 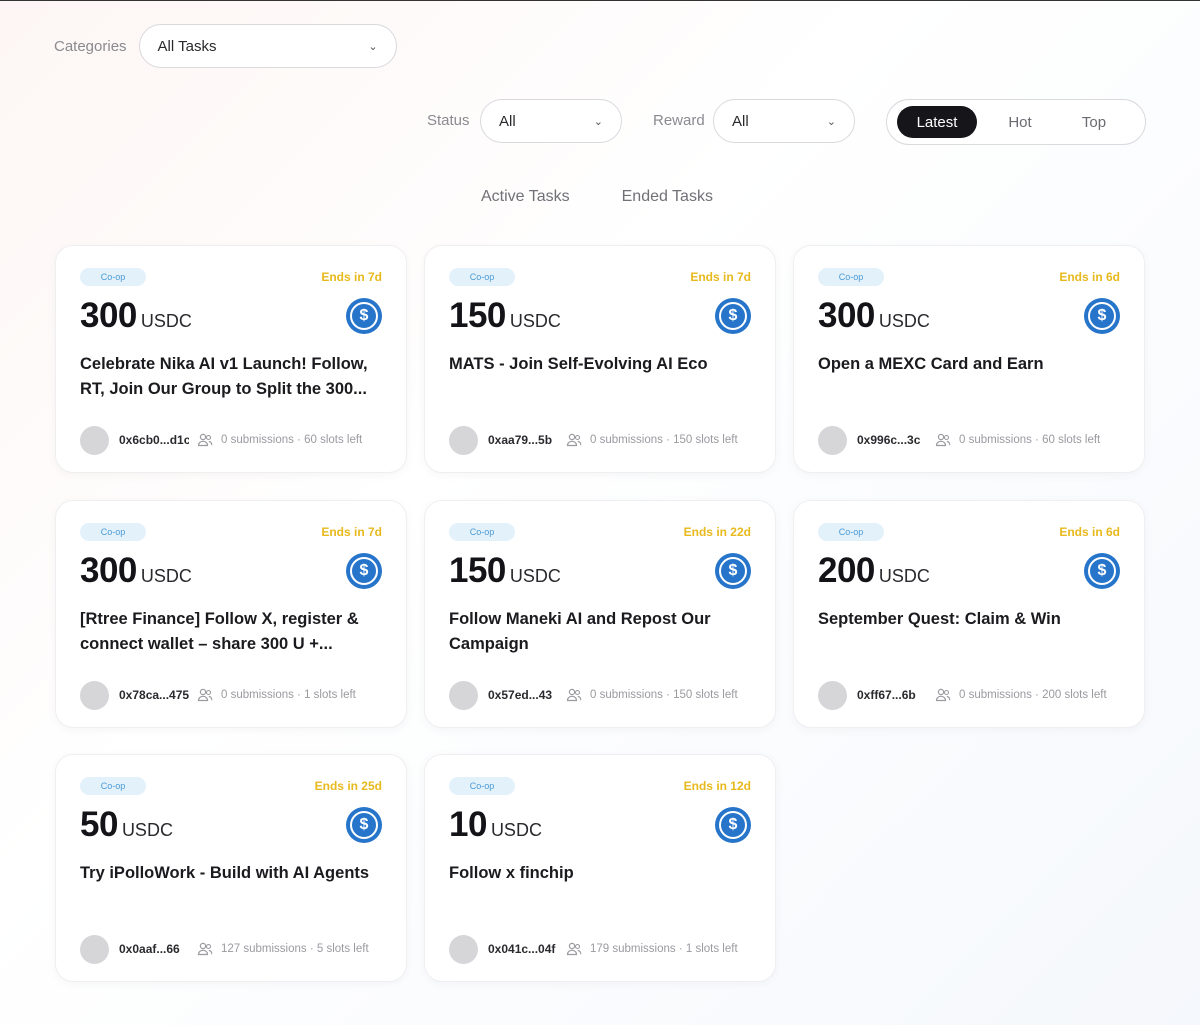 What do you see at coordinates (448, 120) in the screenshot?
I see `status-label: Status` at bounding box center [448, 120].